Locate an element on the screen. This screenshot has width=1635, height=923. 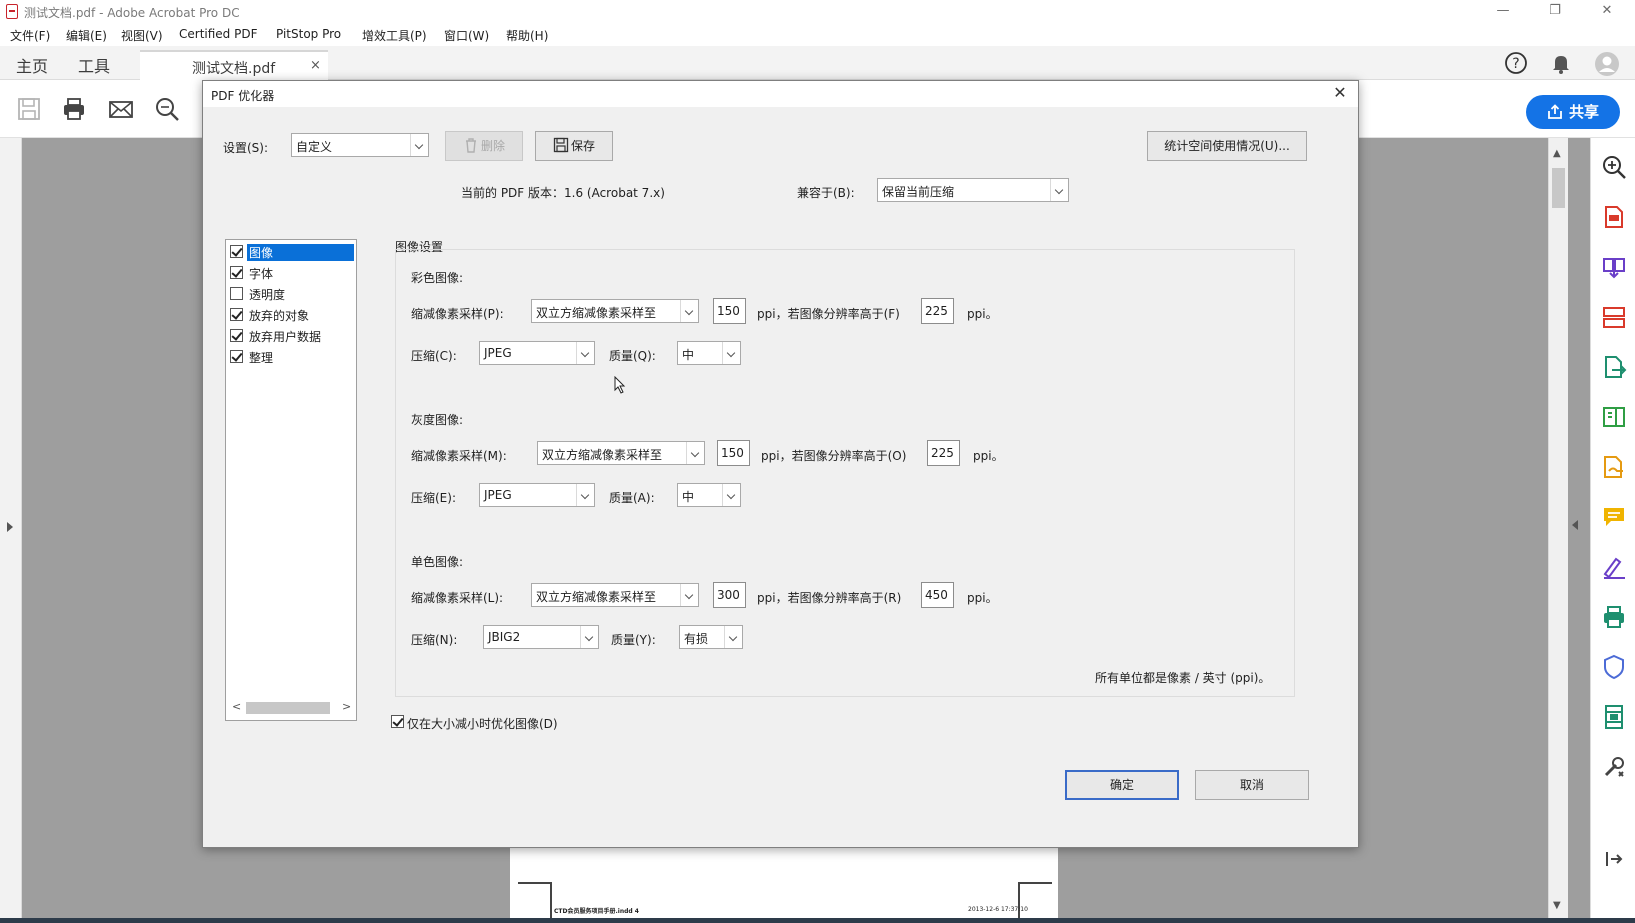
acrobat-file-icon is located at coordinates (12, 11).